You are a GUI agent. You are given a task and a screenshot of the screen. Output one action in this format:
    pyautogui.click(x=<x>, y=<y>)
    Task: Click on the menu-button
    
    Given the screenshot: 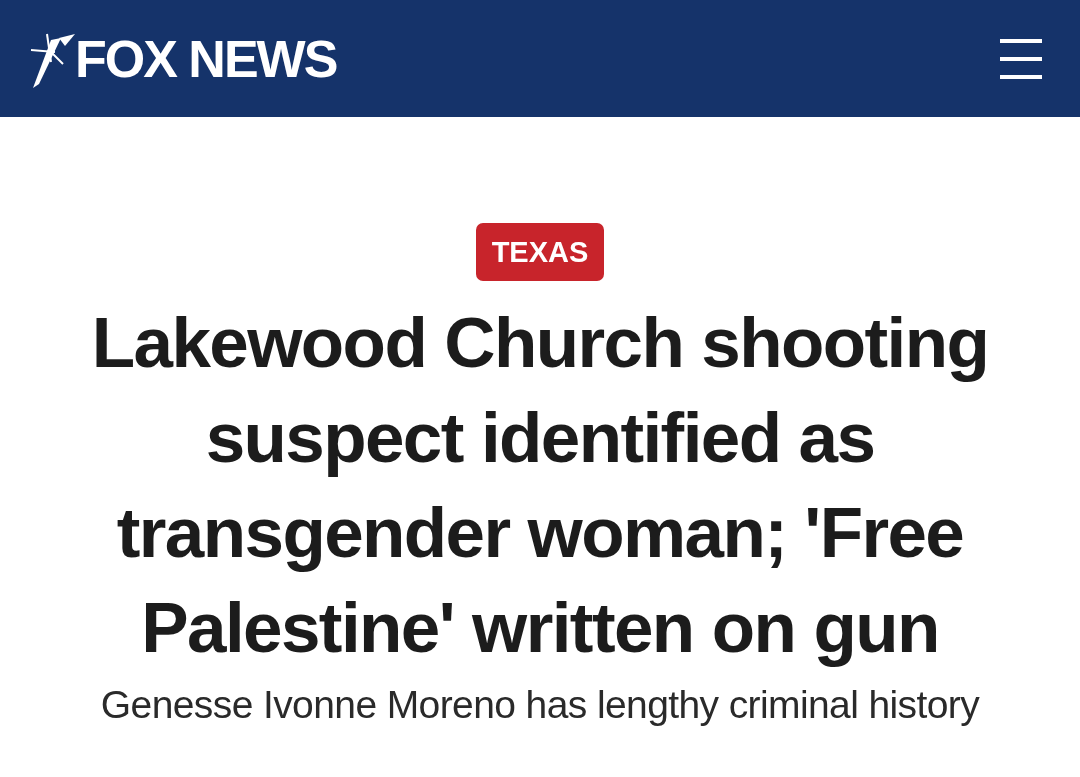 What is the action you would take?
    pyautogui.click(x=1021, y=58)
    